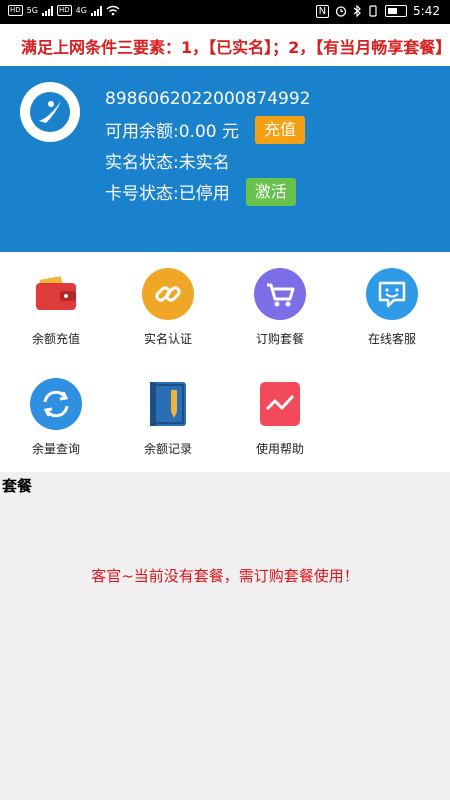 This screenshot has height=800, width=450. I want to click on cart-icon, so click(280, 294).